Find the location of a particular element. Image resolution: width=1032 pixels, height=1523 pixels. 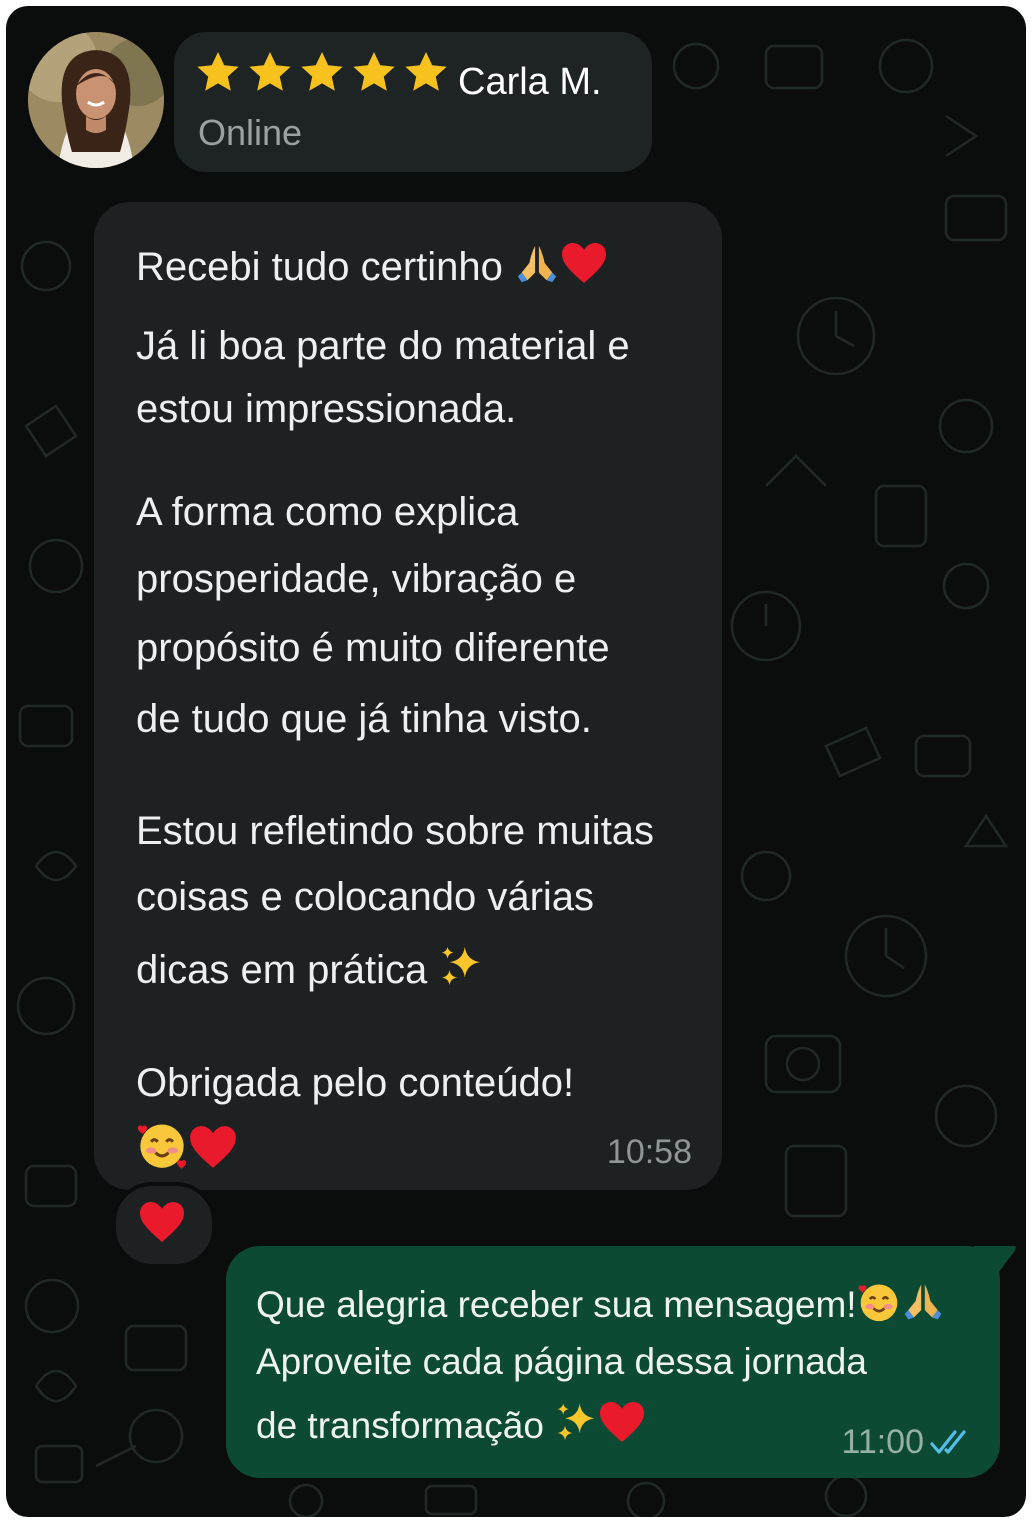

message-line: dicas em prática is located at coordinates (310, 968).